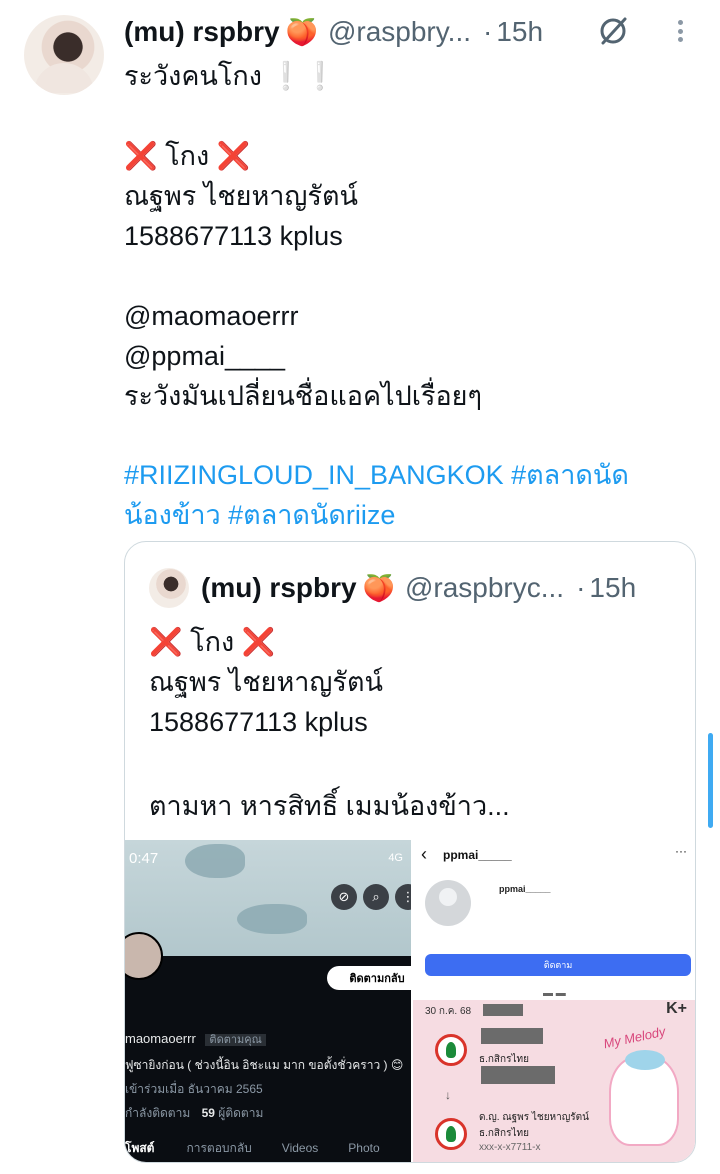 This screenshot has height=1174, width=720. I want to click on ig-username: ppmai_____, so click(477, 855).